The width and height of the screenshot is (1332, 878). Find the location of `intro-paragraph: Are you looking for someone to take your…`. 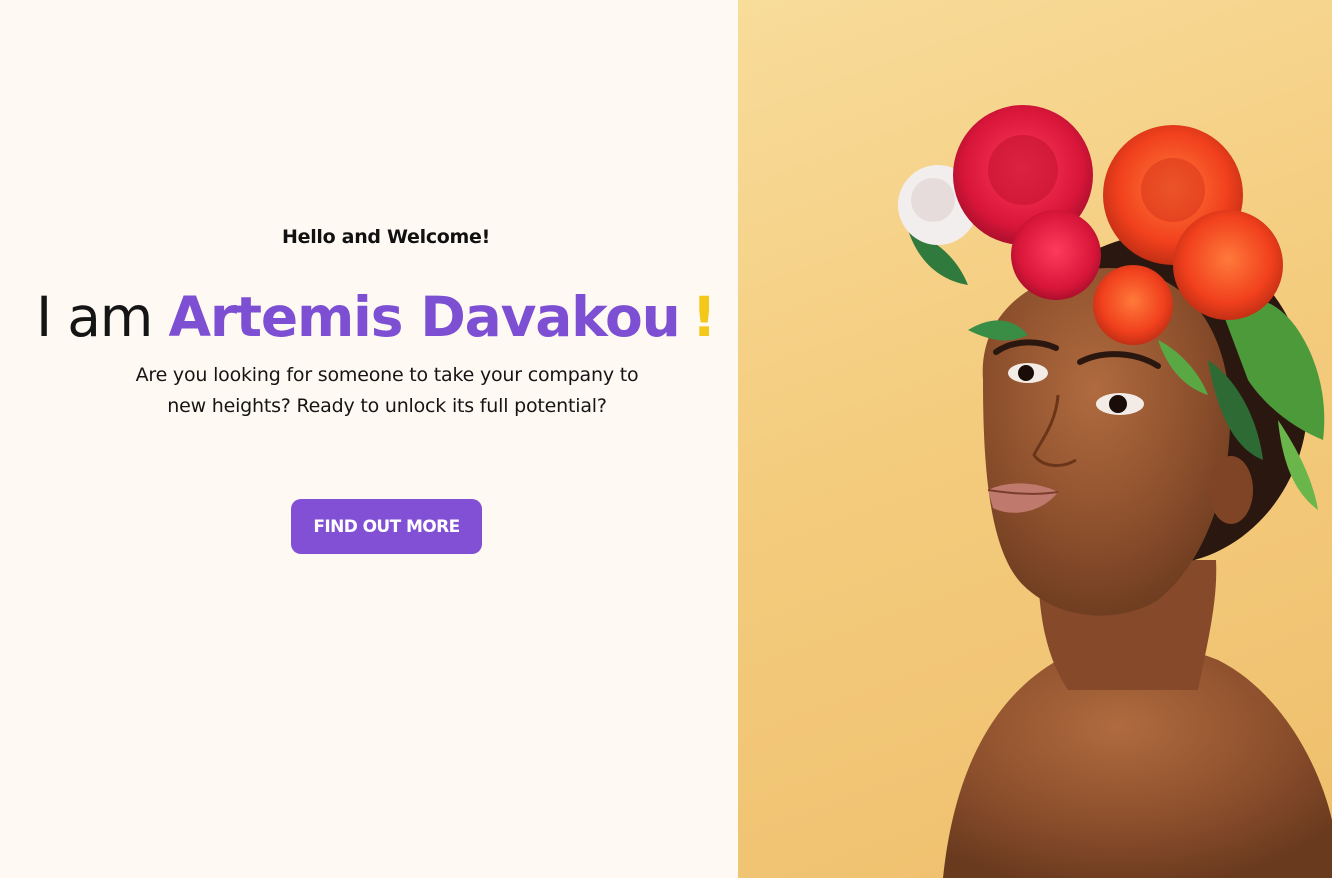

intro-paragraph: Are you looking for someone to take your… is located at coordinates (387, 391).